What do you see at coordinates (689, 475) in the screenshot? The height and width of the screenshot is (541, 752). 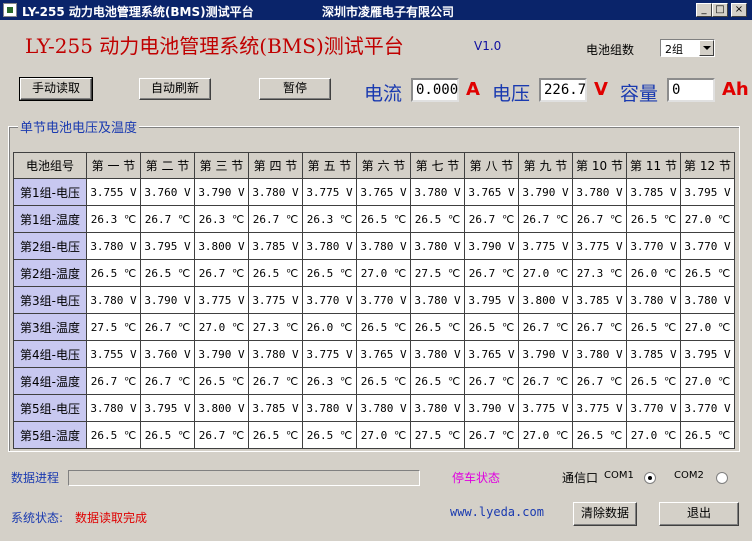 I see `com2-label: COM2` at bounding box center [689, 475].